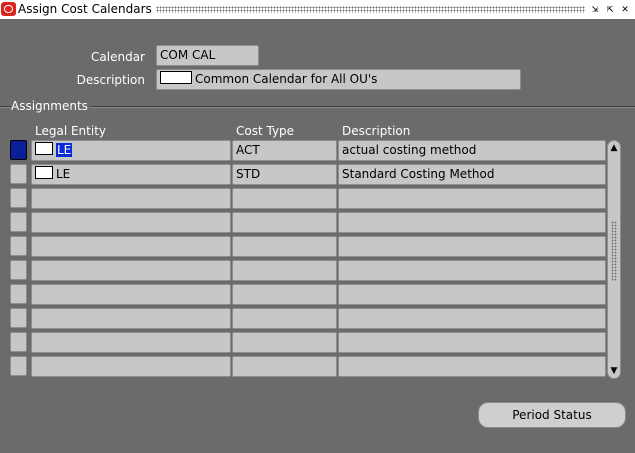 Image resolution: width=635 pixels, height=453 pixels. What do you see at coordinates (376, 131) in the screenshot?
I see `column-header-description: Description` at bounding box center [376, 131].